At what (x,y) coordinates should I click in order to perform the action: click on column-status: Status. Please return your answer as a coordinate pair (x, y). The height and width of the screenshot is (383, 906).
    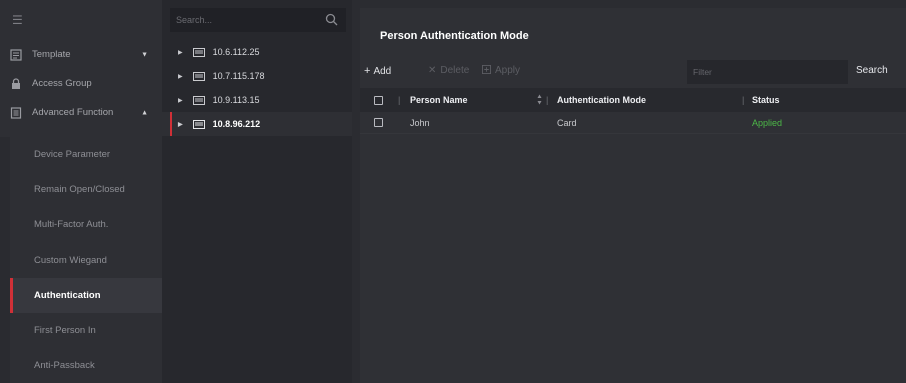
    Looking at the image, I should click on (766, 100).